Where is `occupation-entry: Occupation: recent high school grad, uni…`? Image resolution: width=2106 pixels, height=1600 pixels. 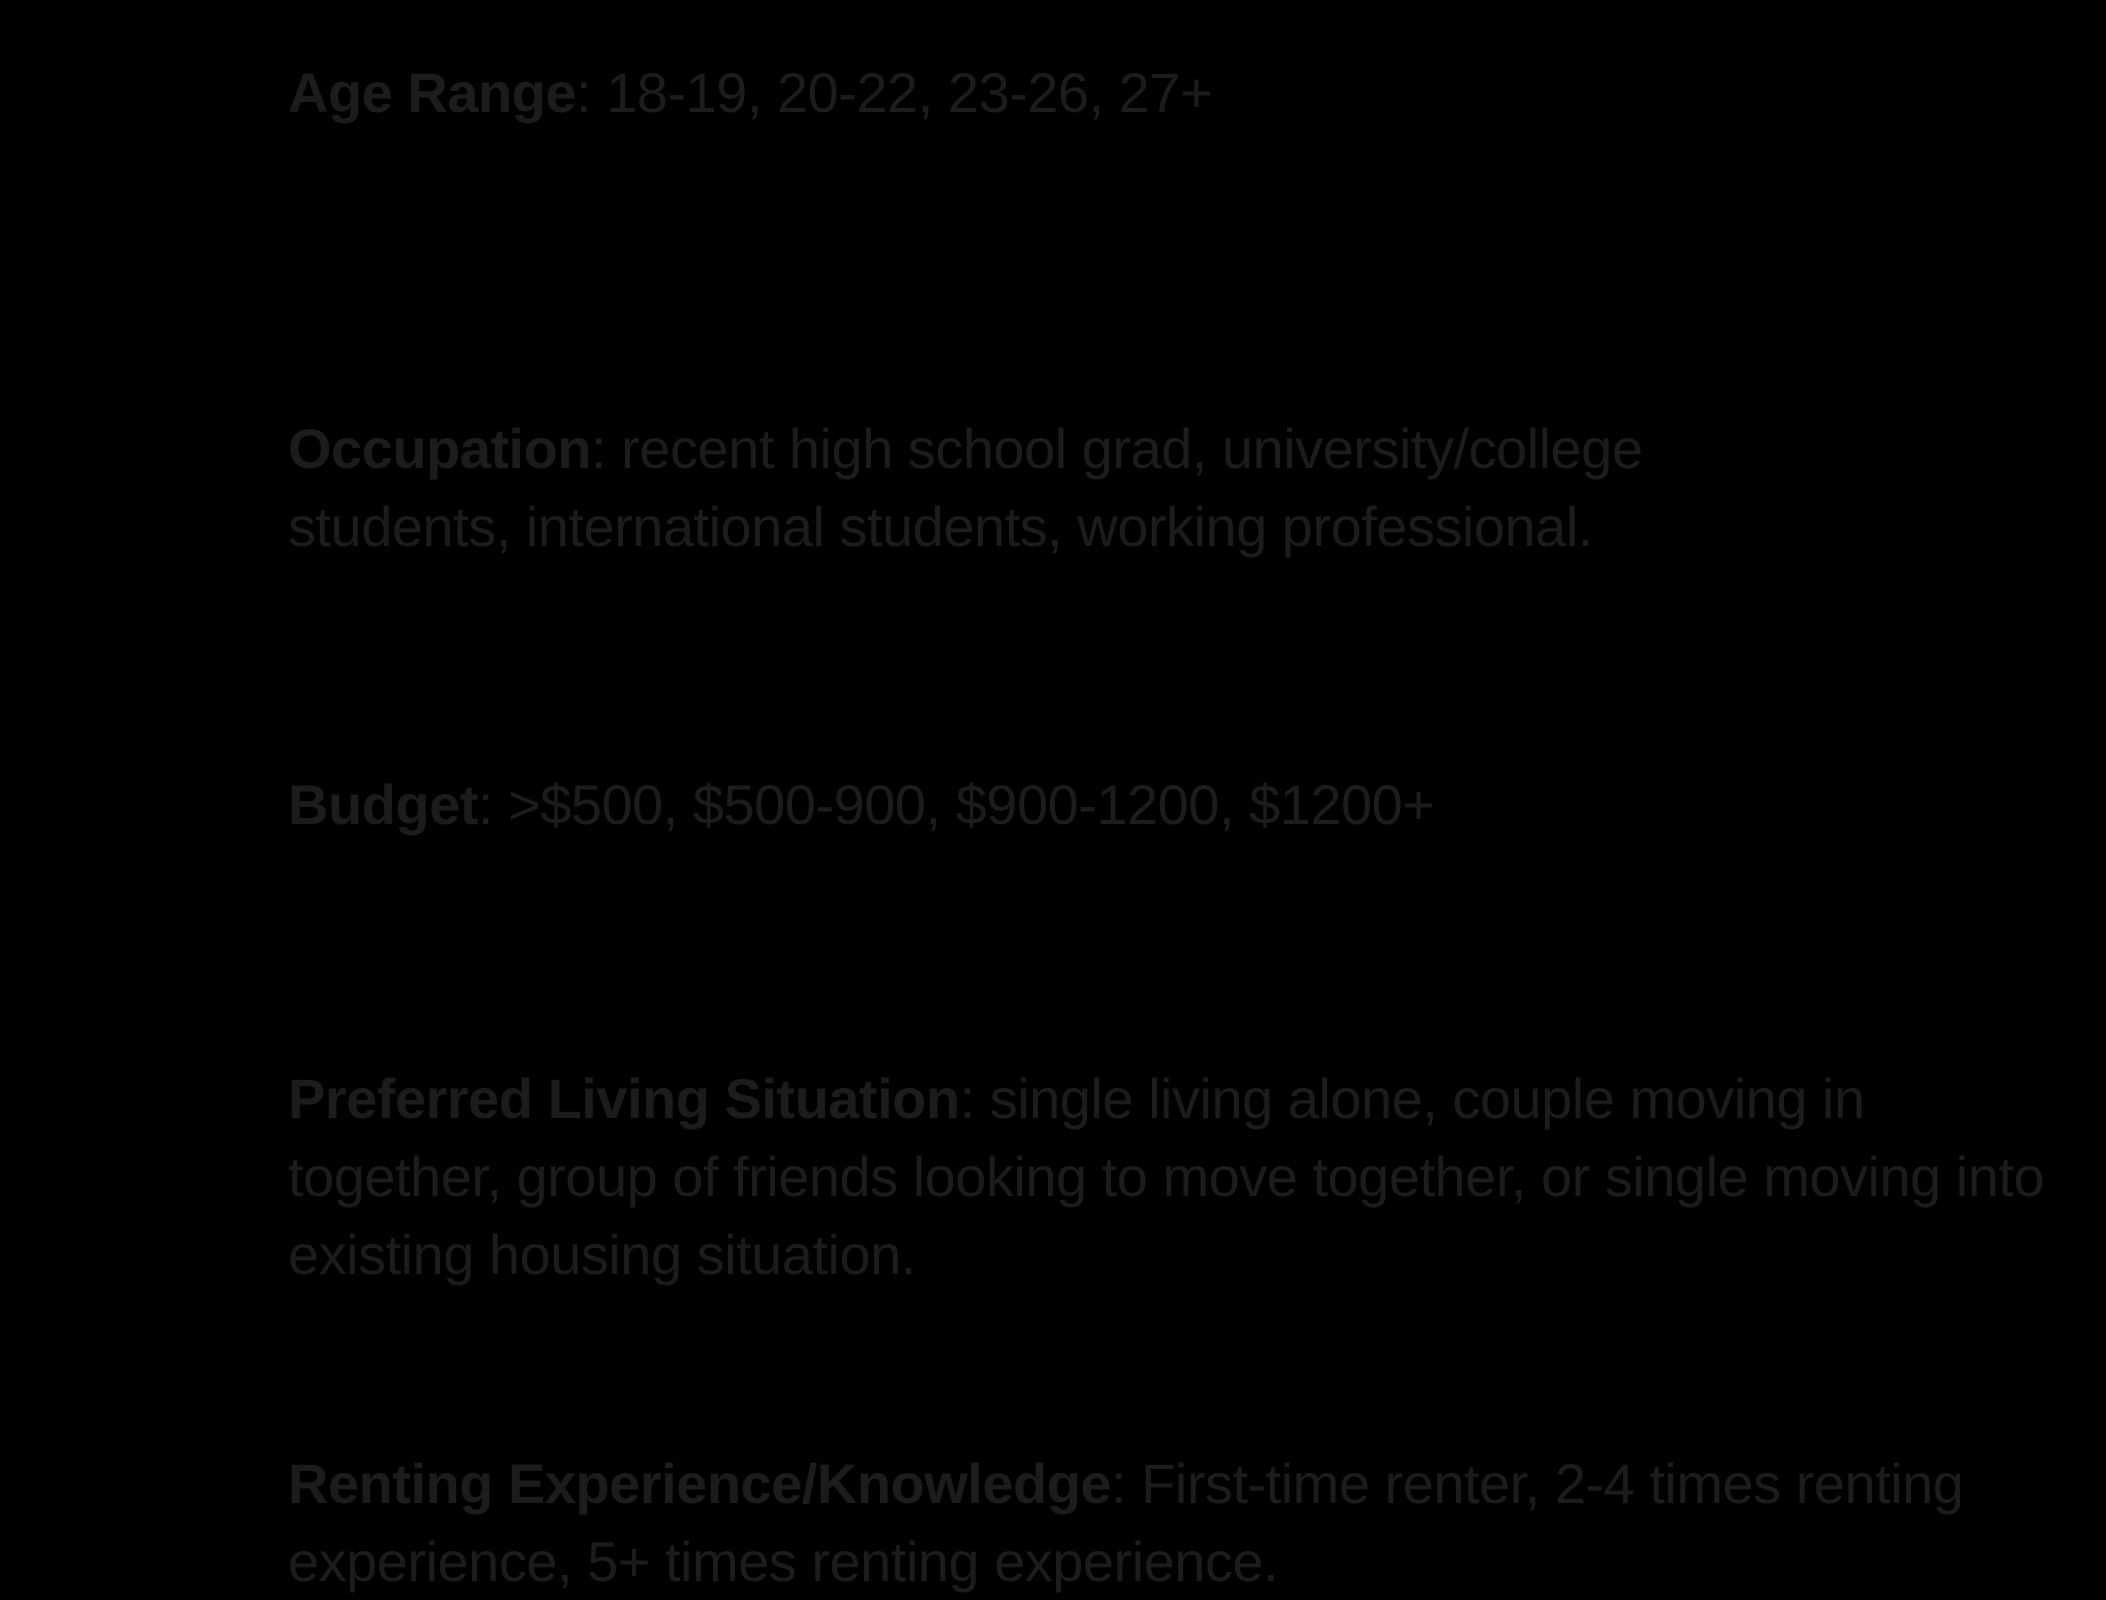
occupation-entry: Occupation: recent high school grad, uni… is located at coordinates (1028, 488).